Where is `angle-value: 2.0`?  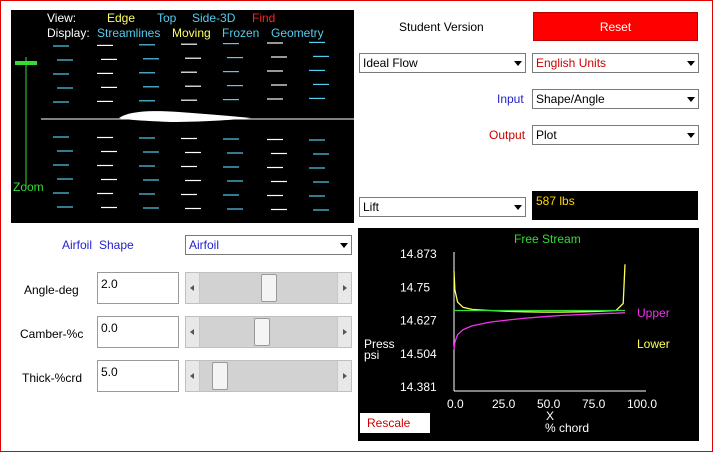 angle-value: 2.0 is located at coordinates (109, 284).